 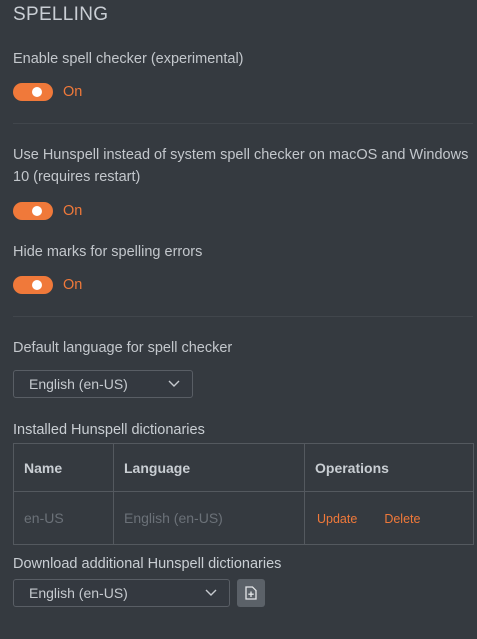 I want to click on column-header-name: Name, so click(x=63, y=467).